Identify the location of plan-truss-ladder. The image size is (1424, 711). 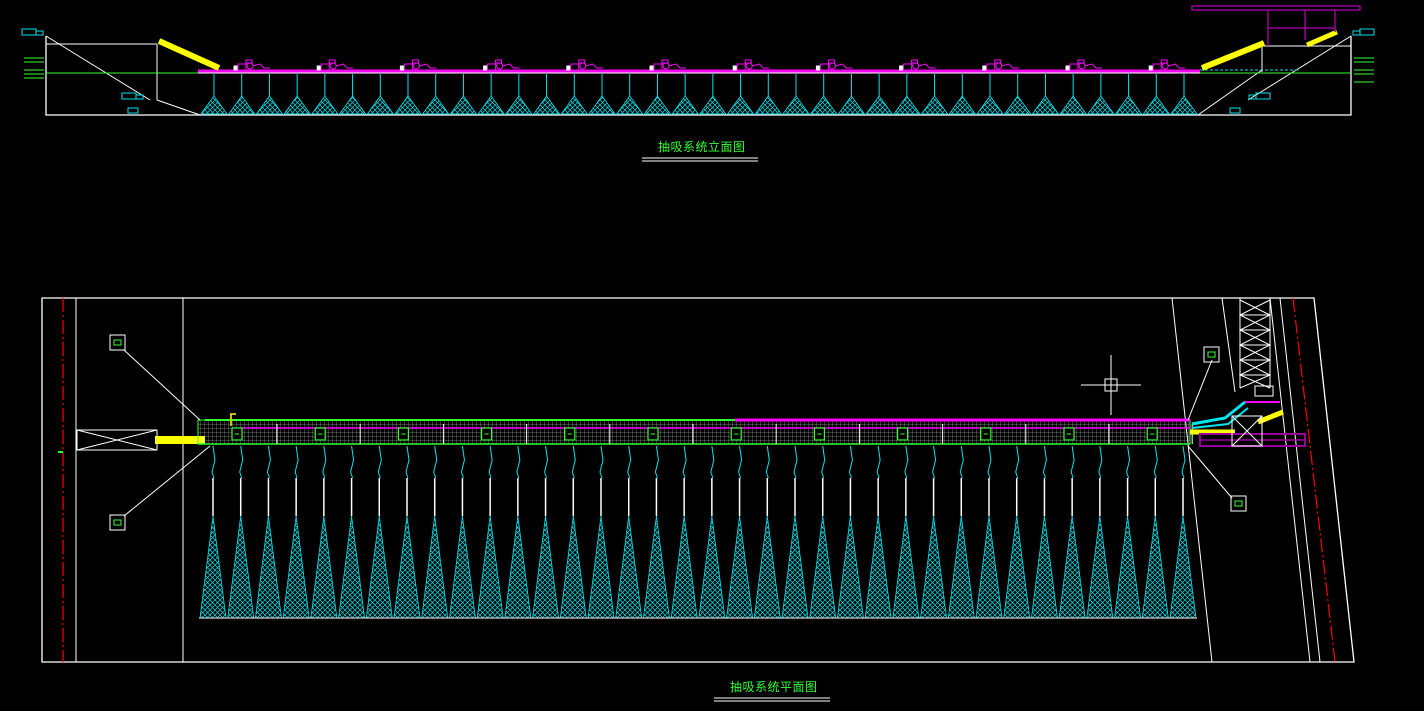
(1247, 347).